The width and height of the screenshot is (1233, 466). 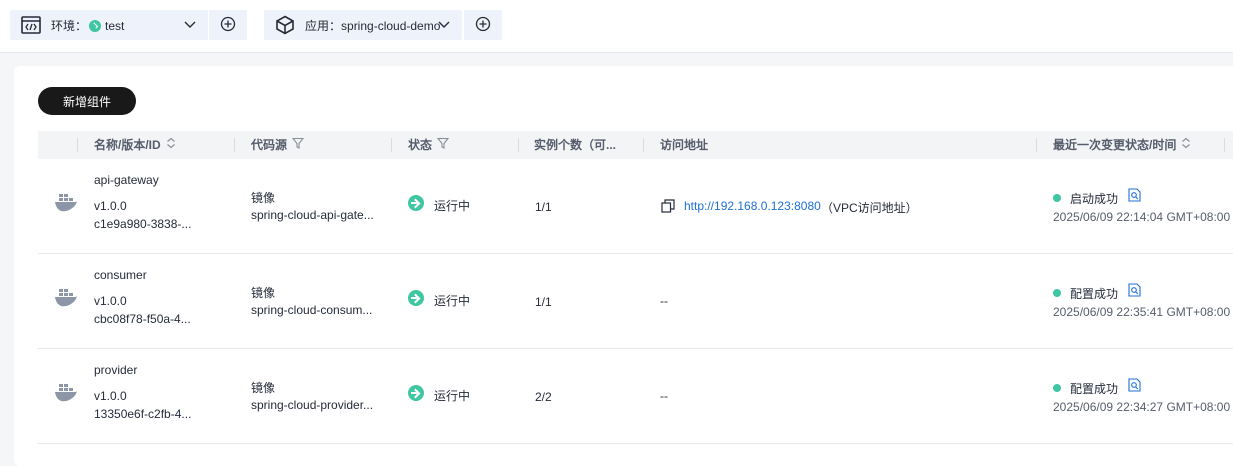 What do you see at coordinates (684, 145) in the screenshot?
I see `col-access-header: 访问地址` at bounding box center [684, 145].